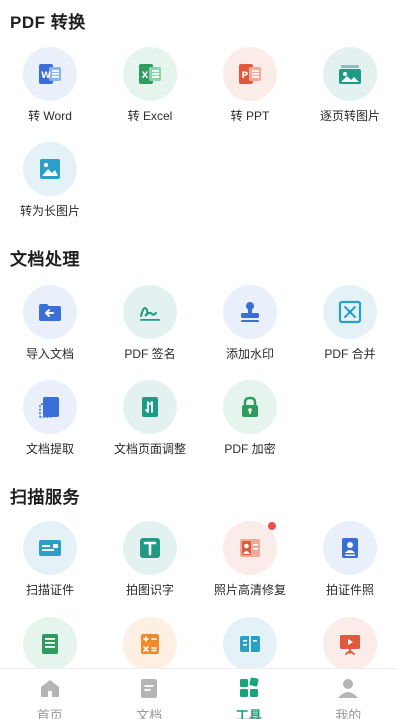 This screenshot has height=719, width=398. I want to click on tool-to-ppt: P 转 PPT, so click(250, 95).